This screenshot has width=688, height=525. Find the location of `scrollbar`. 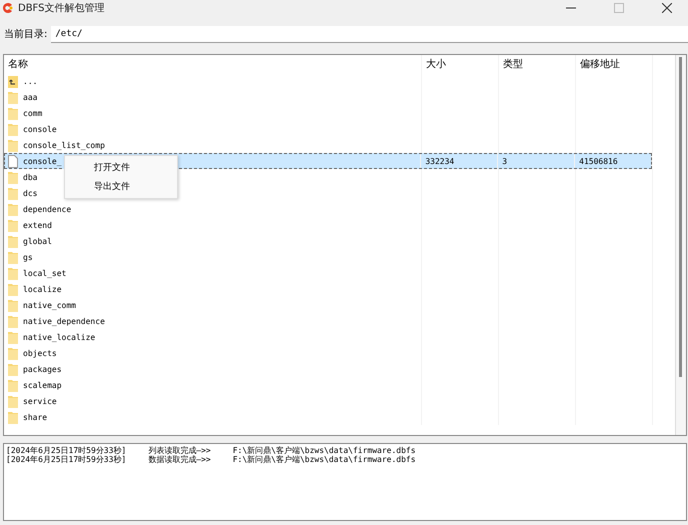

scrollbar is located at coordinates (680, 245).